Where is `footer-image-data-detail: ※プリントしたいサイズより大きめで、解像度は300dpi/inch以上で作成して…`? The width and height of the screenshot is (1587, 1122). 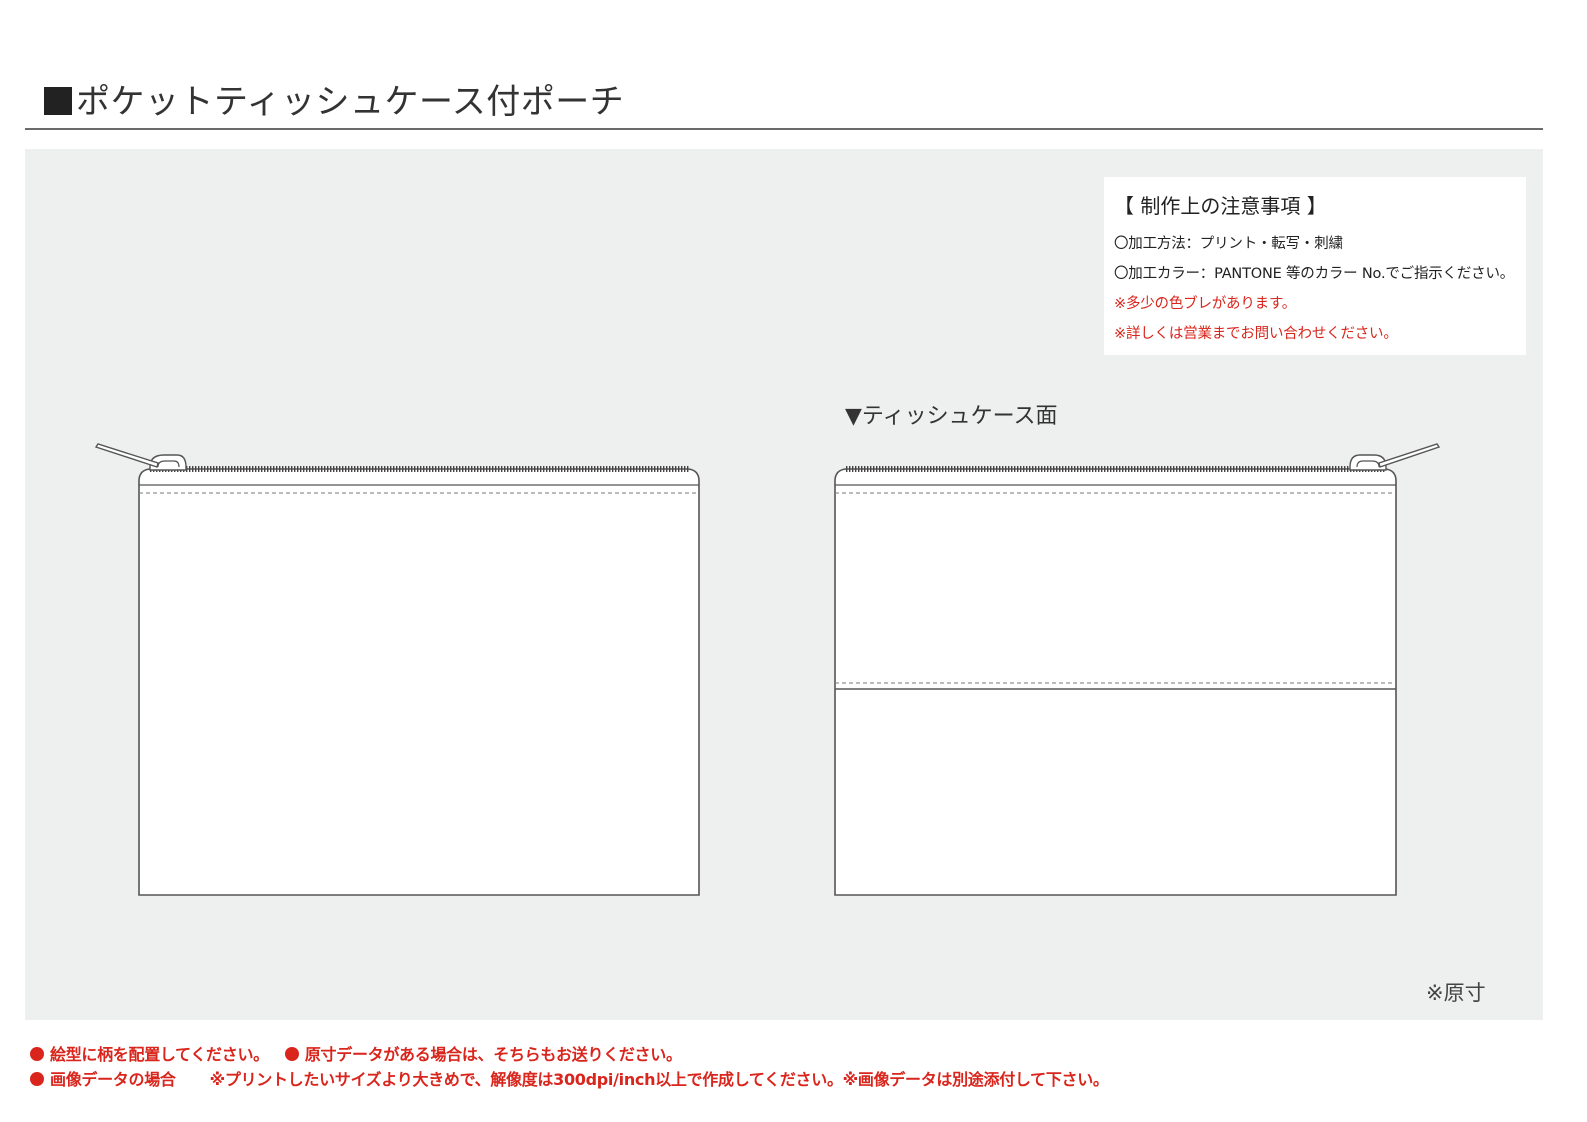 footer-image-data-detail: ※プリントしたいサイズより大きめで、解像度は300dpi/inch以上で作成して… is located at coordinates (659, 1079).